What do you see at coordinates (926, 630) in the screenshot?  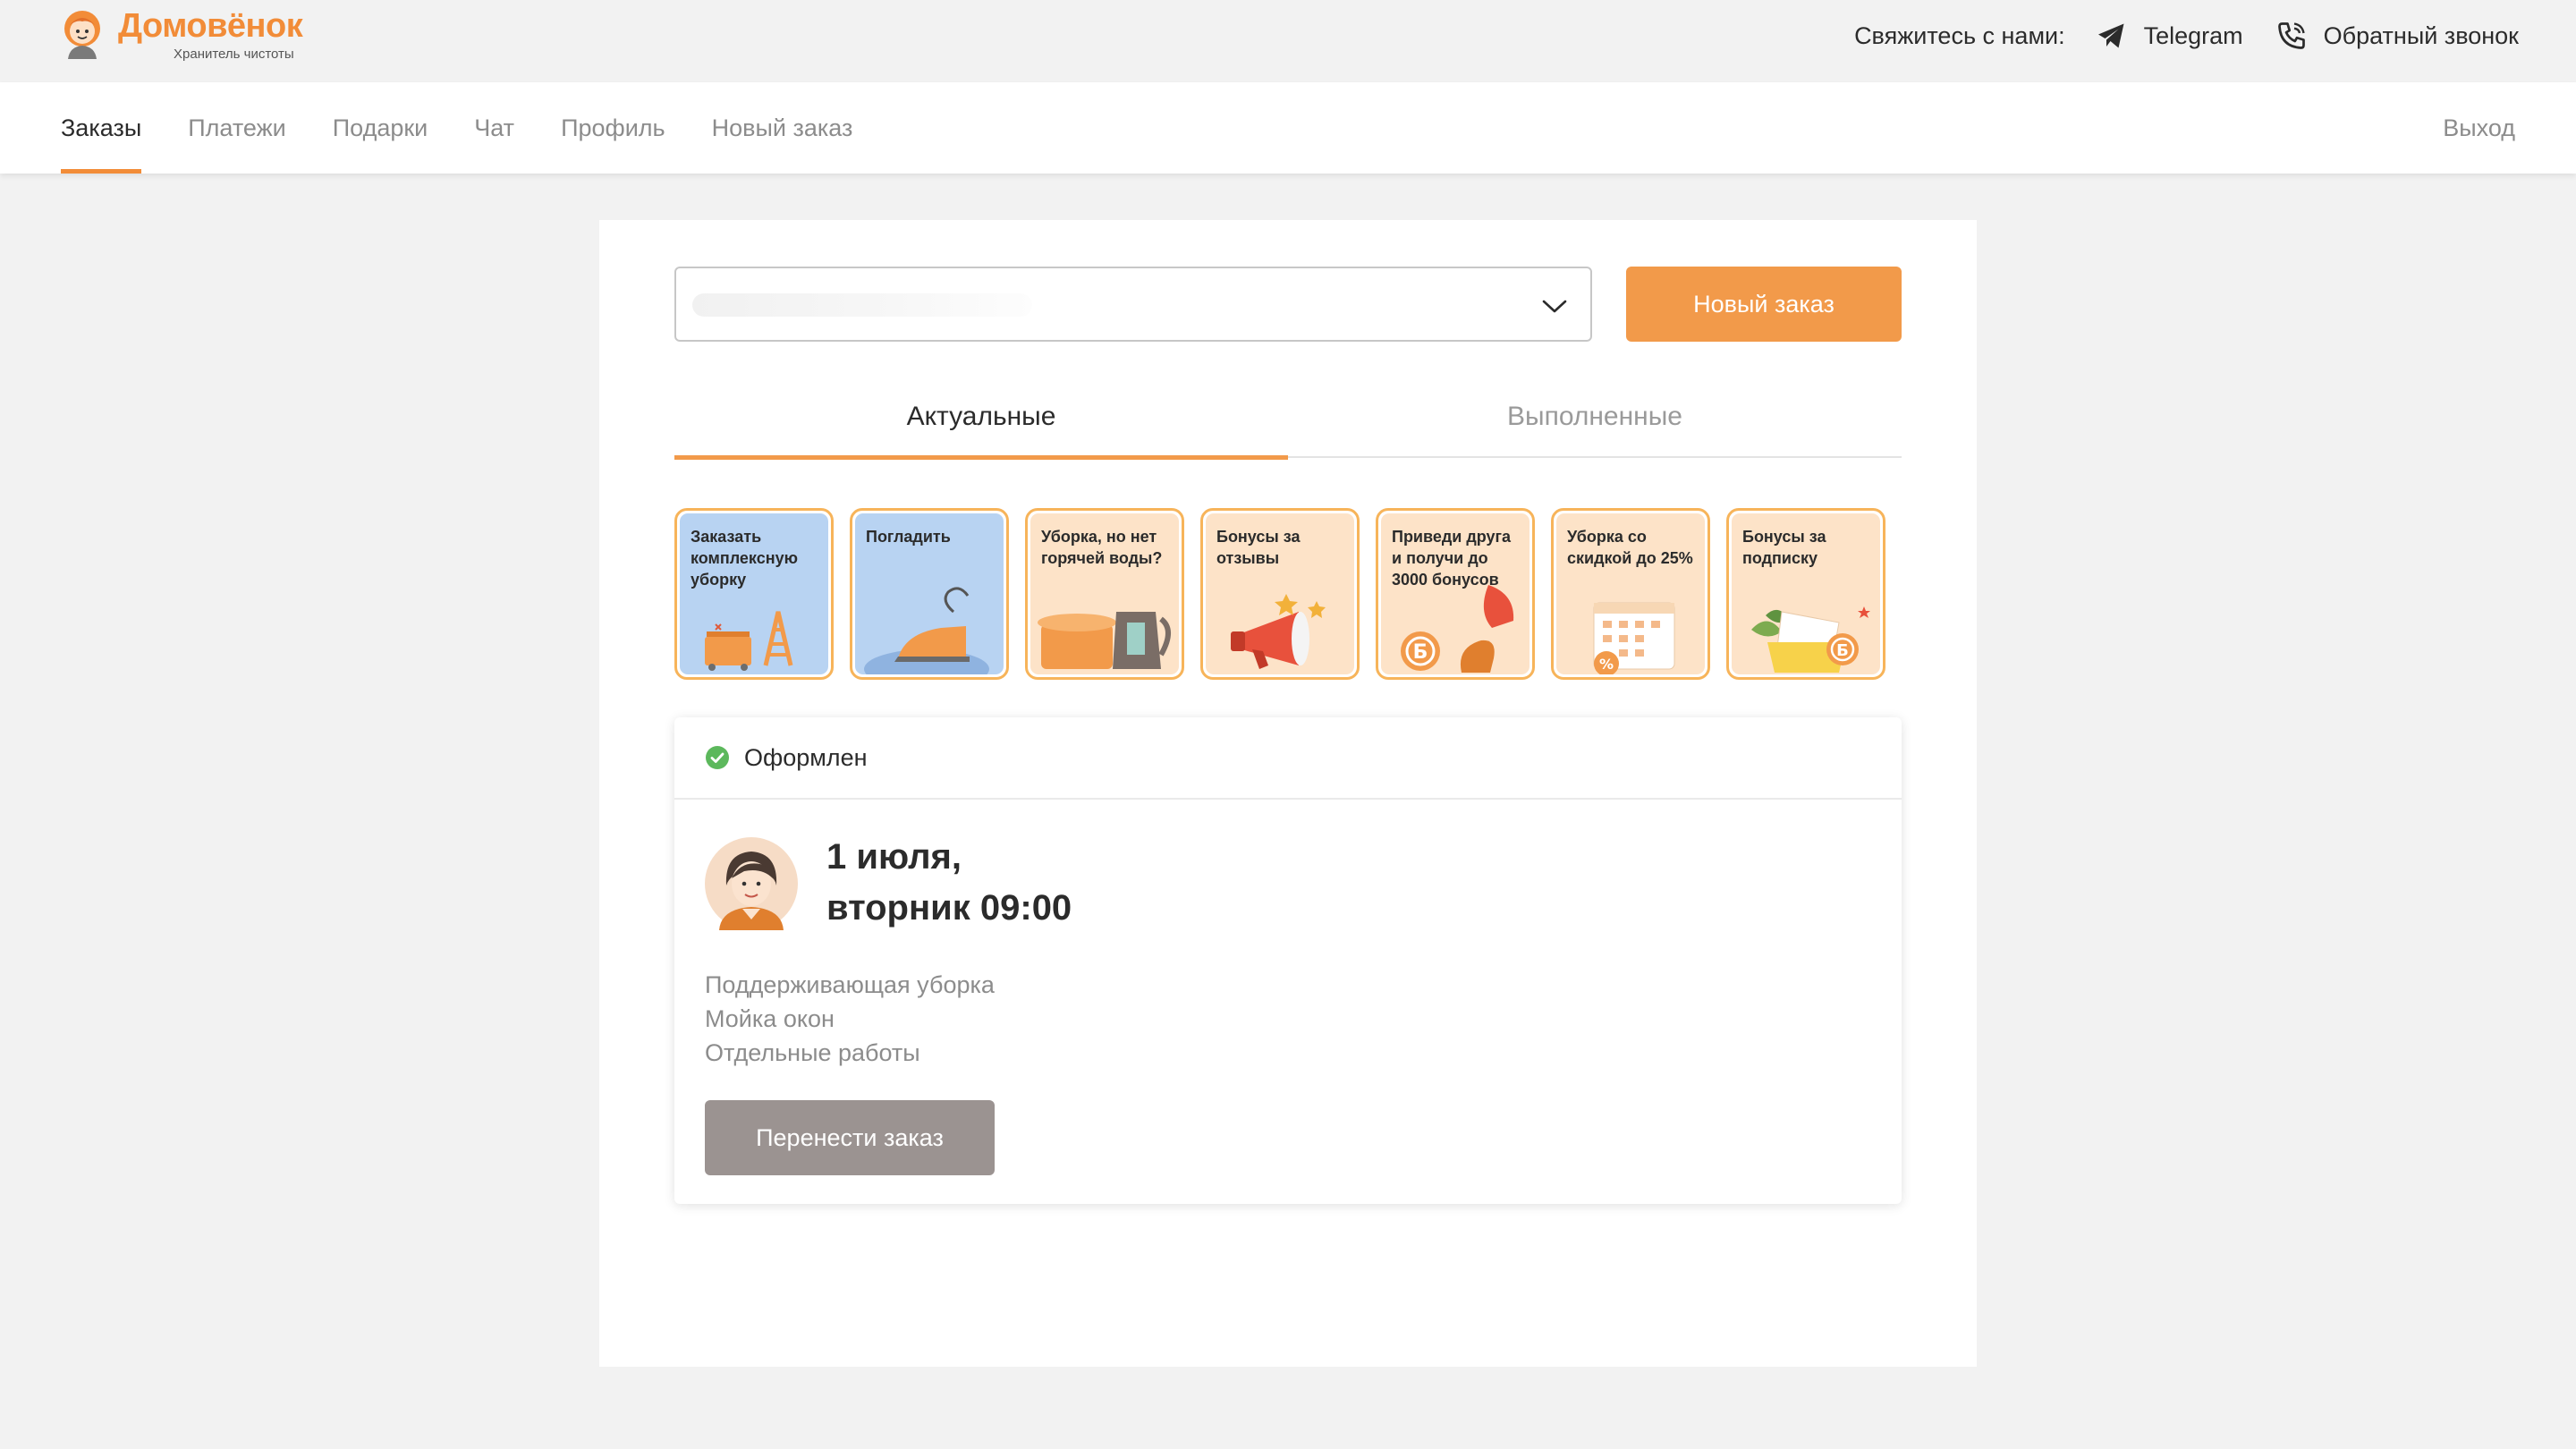 I see `iron-icon` at bounding box center [926, 630].